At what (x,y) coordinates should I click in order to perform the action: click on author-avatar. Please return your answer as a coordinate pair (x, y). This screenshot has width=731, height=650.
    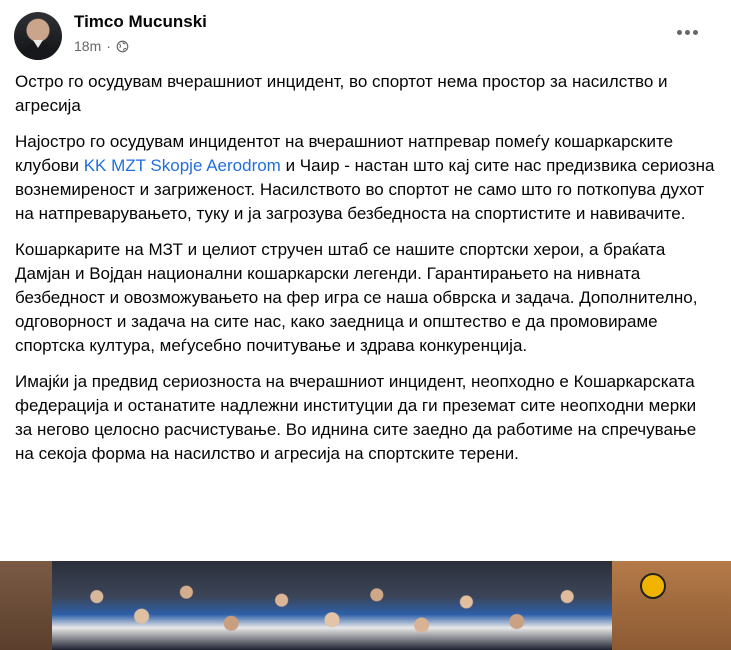
    Looking at the image, I should click on (38, 36).